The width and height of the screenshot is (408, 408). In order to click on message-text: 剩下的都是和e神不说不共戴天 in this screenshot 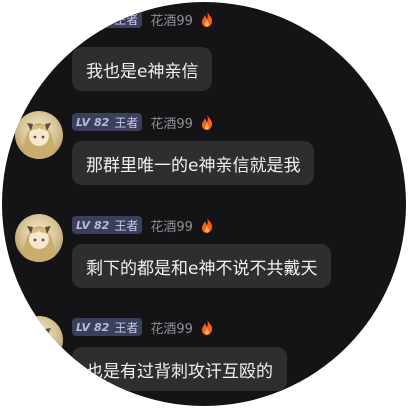, I will do `click(202, 268)`.